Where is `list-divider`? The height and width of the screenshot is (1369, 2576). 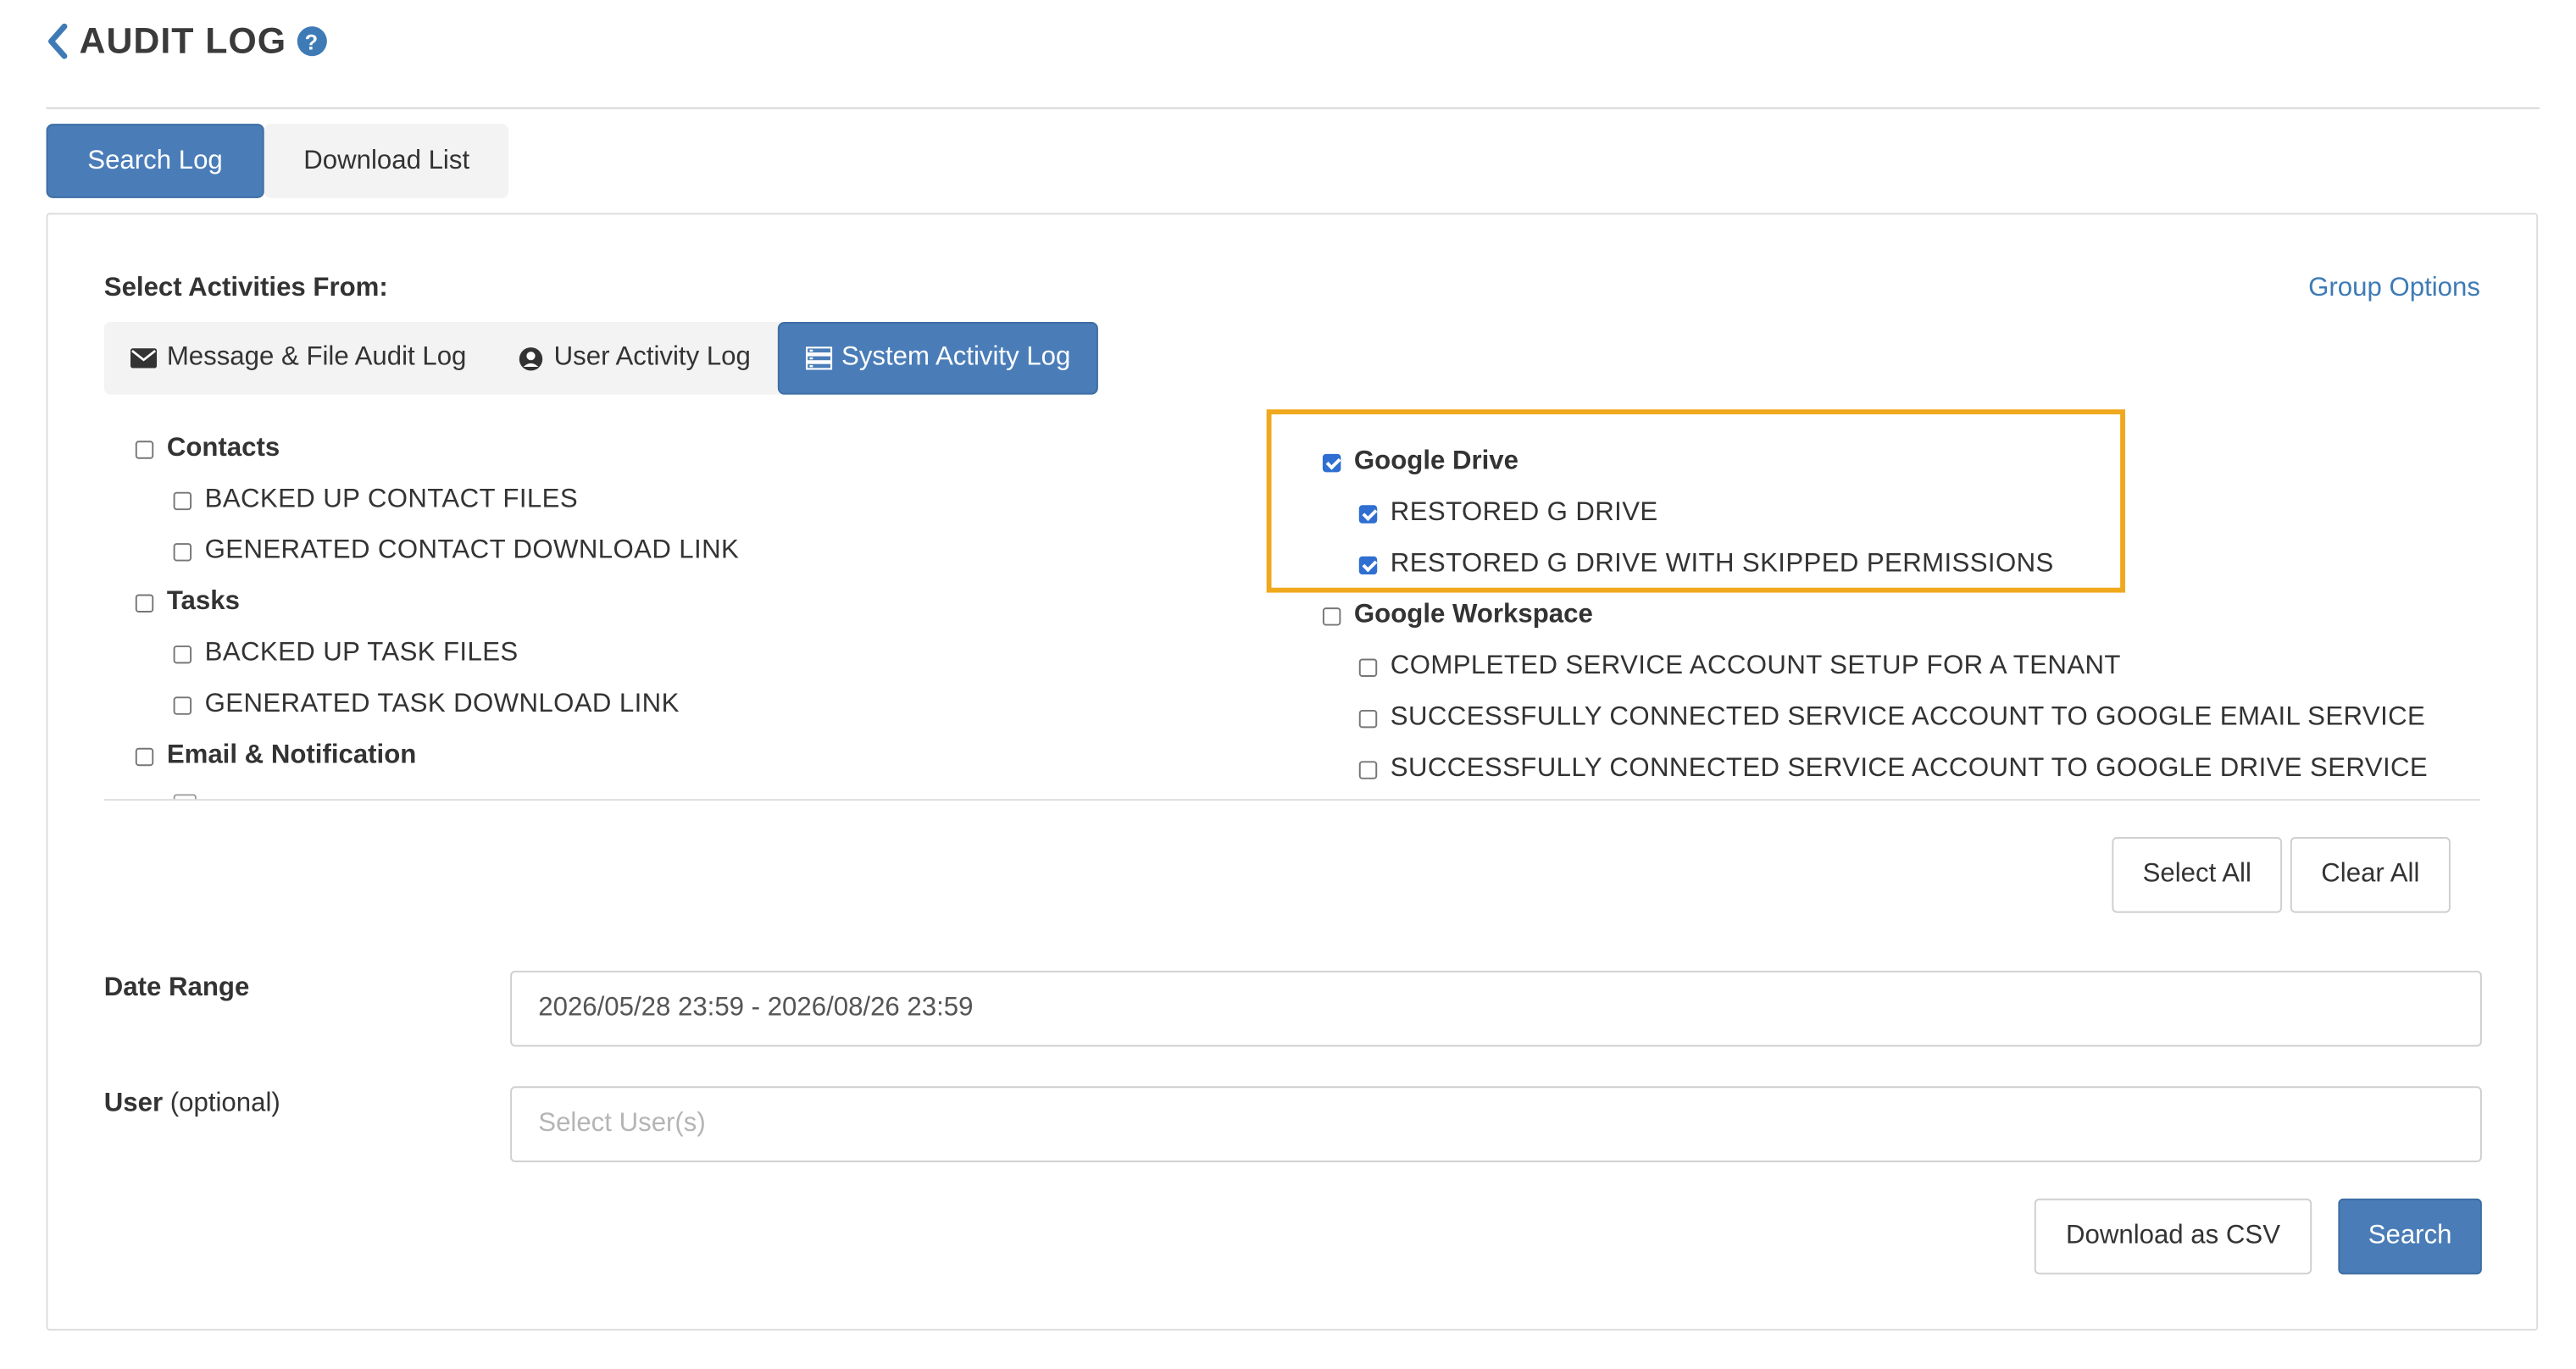
list-divider is located at coordinates (1291, 800).